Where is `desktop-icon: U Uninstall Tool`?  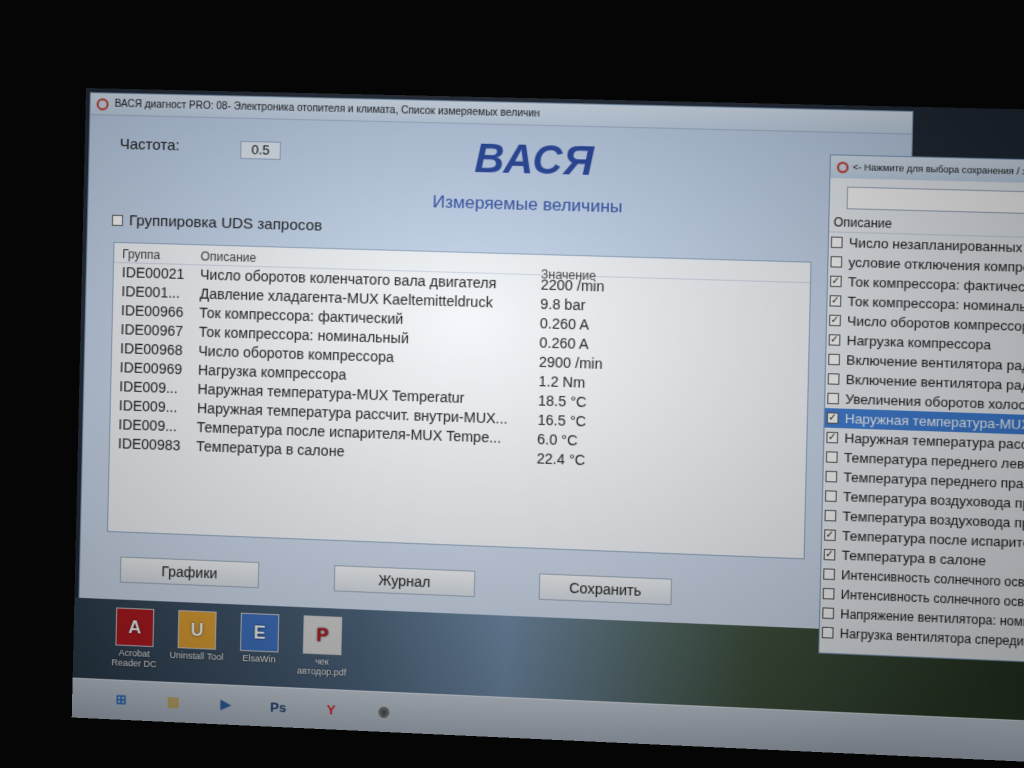
desktop-icon: U Uninstall Tool is located at coordinates (197, 636).